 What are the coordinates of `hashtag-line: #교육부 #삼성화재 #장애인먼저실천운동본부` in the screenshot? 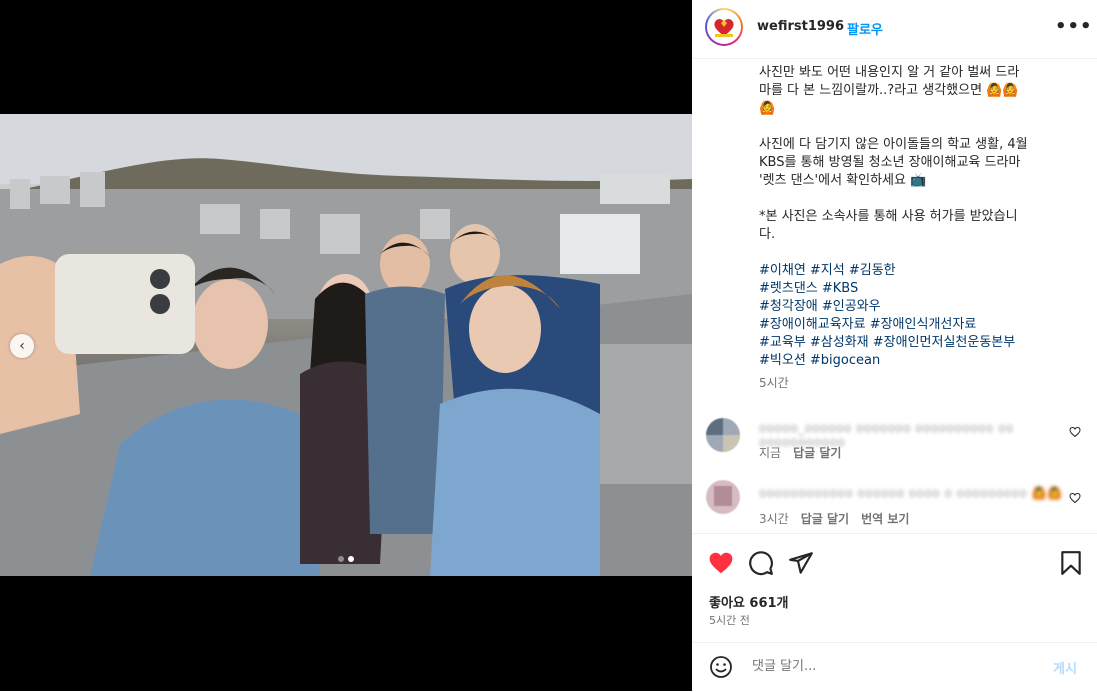 It's located at (909, 343).